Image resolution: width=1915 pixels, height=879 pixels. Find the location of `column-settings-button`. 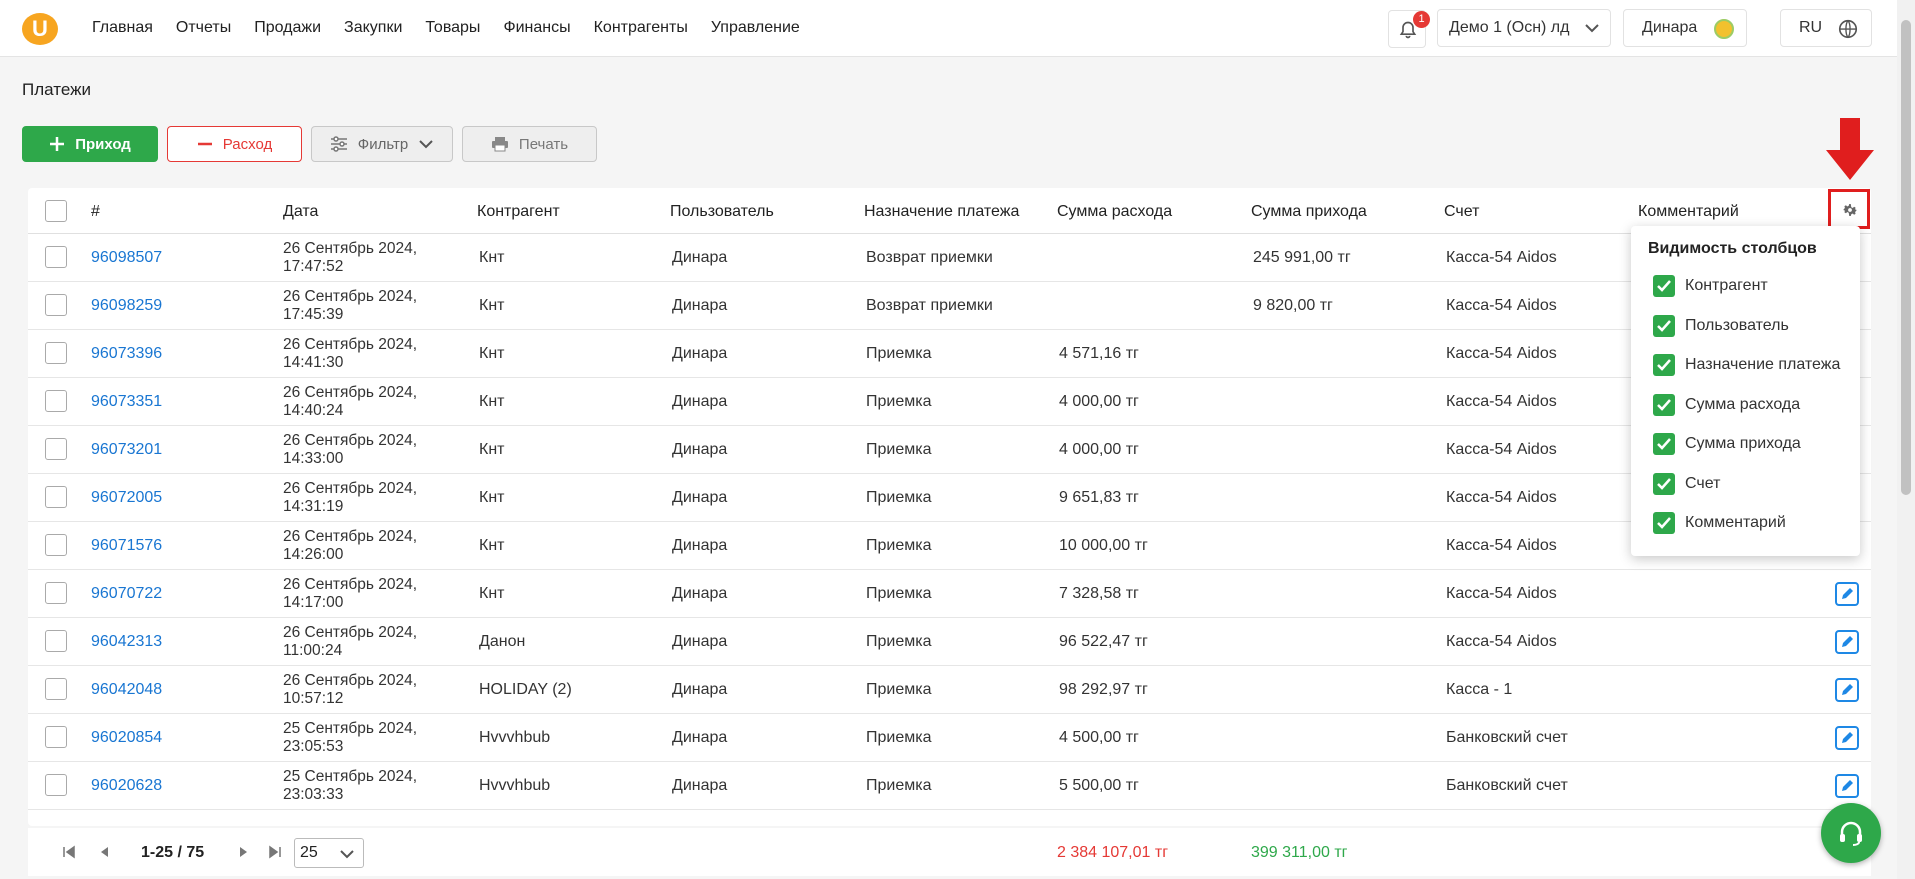

column-settings-button is located at coordinates (1849, 209).